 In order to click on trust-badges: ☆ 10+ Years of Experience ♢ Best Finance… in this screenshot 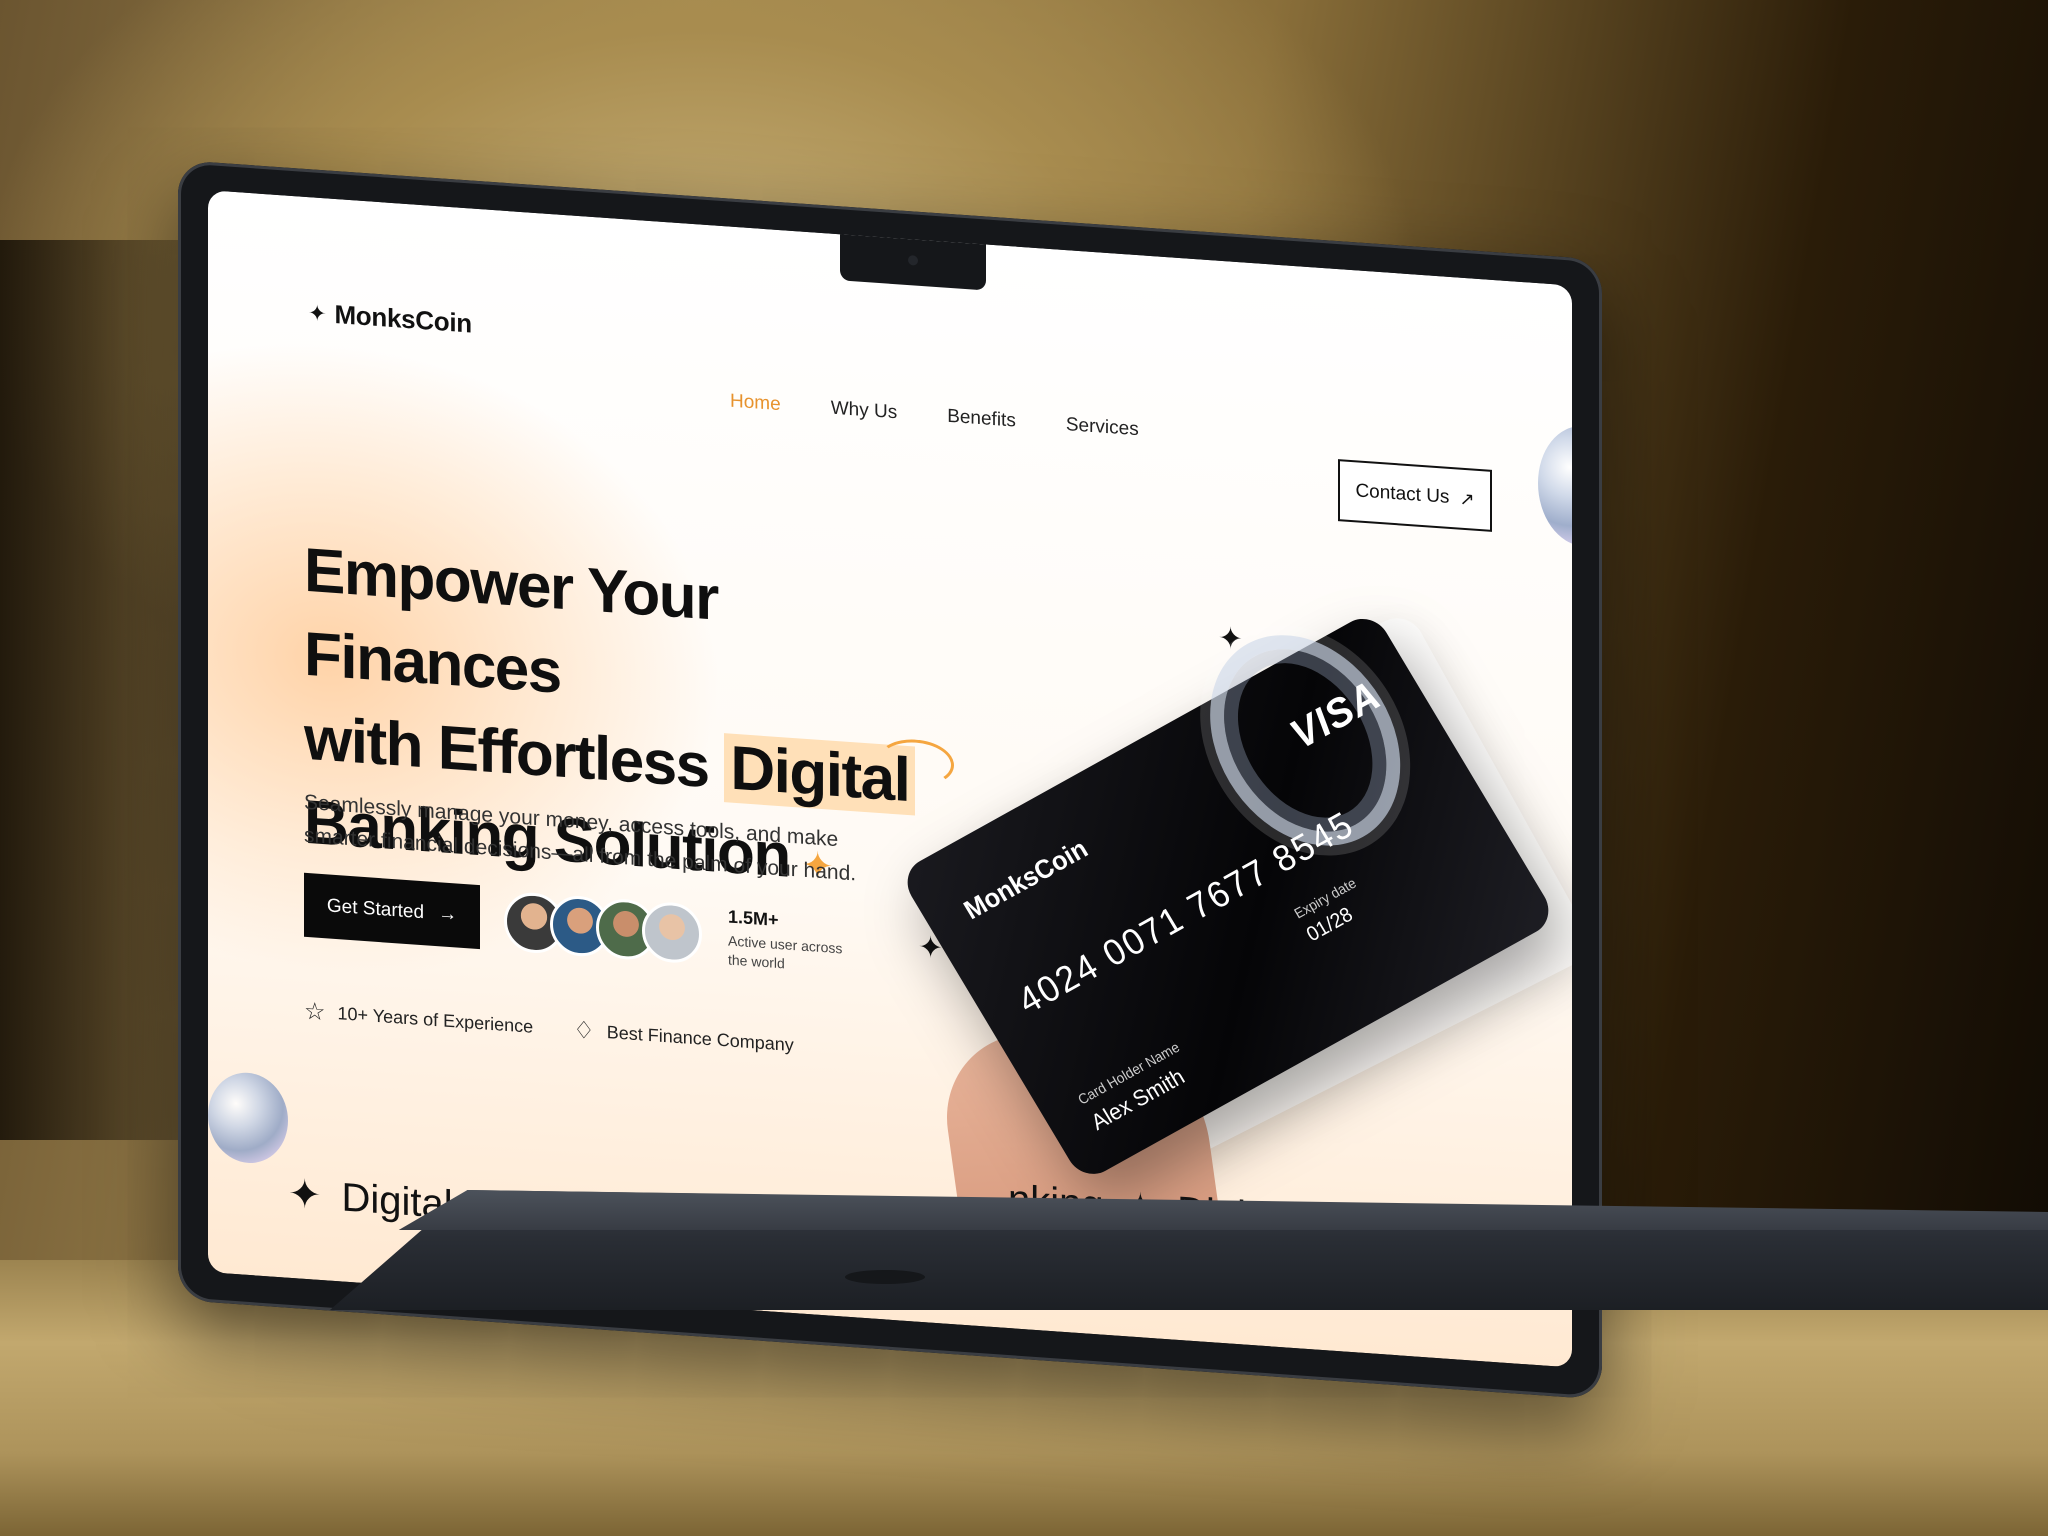, I will do `click(549, 1028)`.